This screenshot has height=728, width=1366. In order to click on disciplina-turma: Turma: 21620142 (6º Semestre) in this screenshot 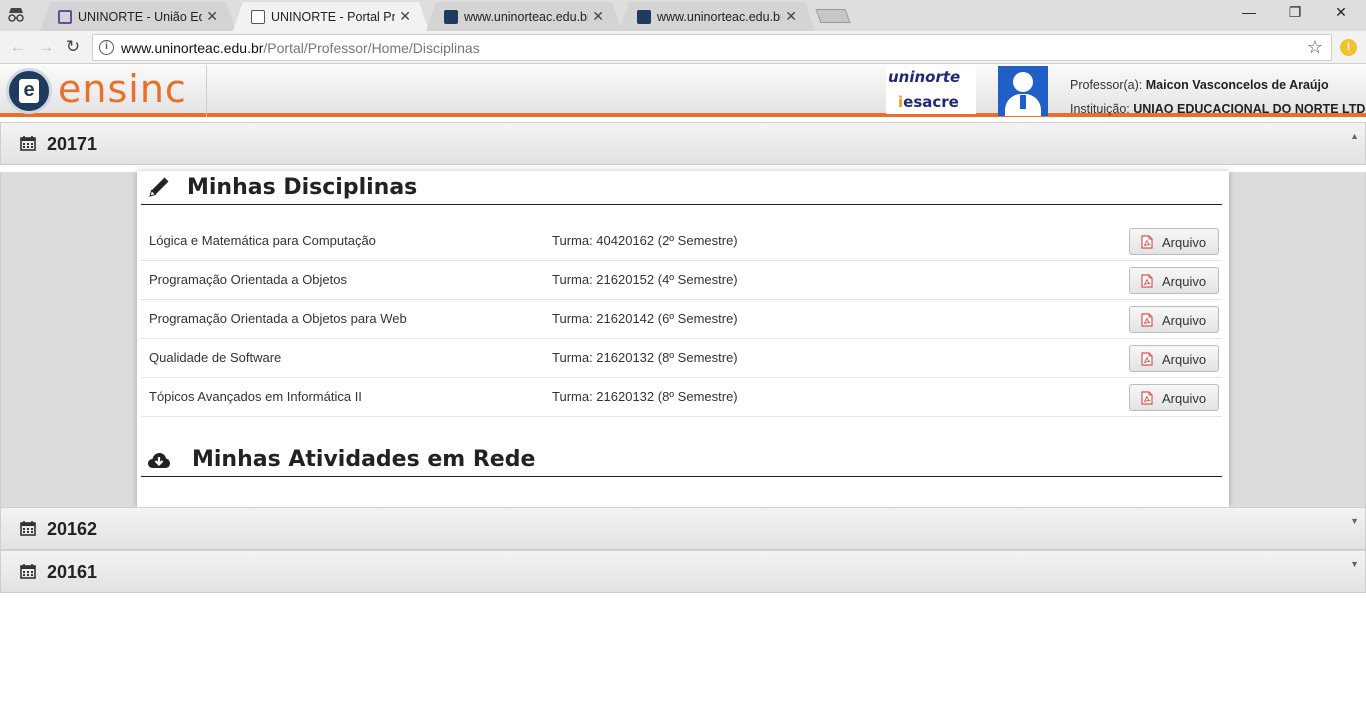, I will do `click(645, 318)`.